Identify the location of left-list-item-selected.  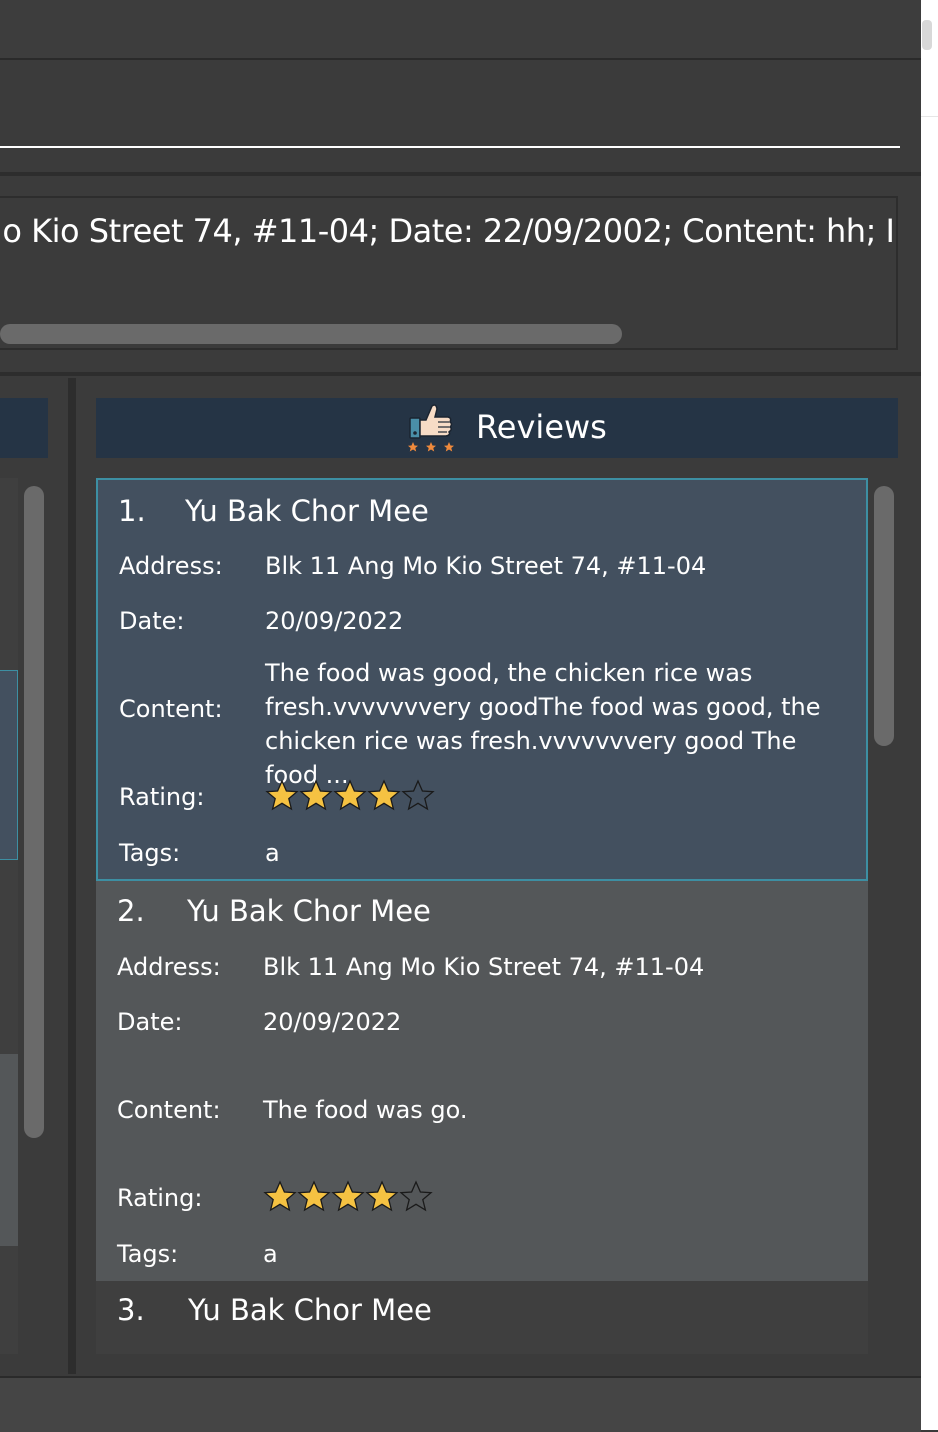
(9, 765).